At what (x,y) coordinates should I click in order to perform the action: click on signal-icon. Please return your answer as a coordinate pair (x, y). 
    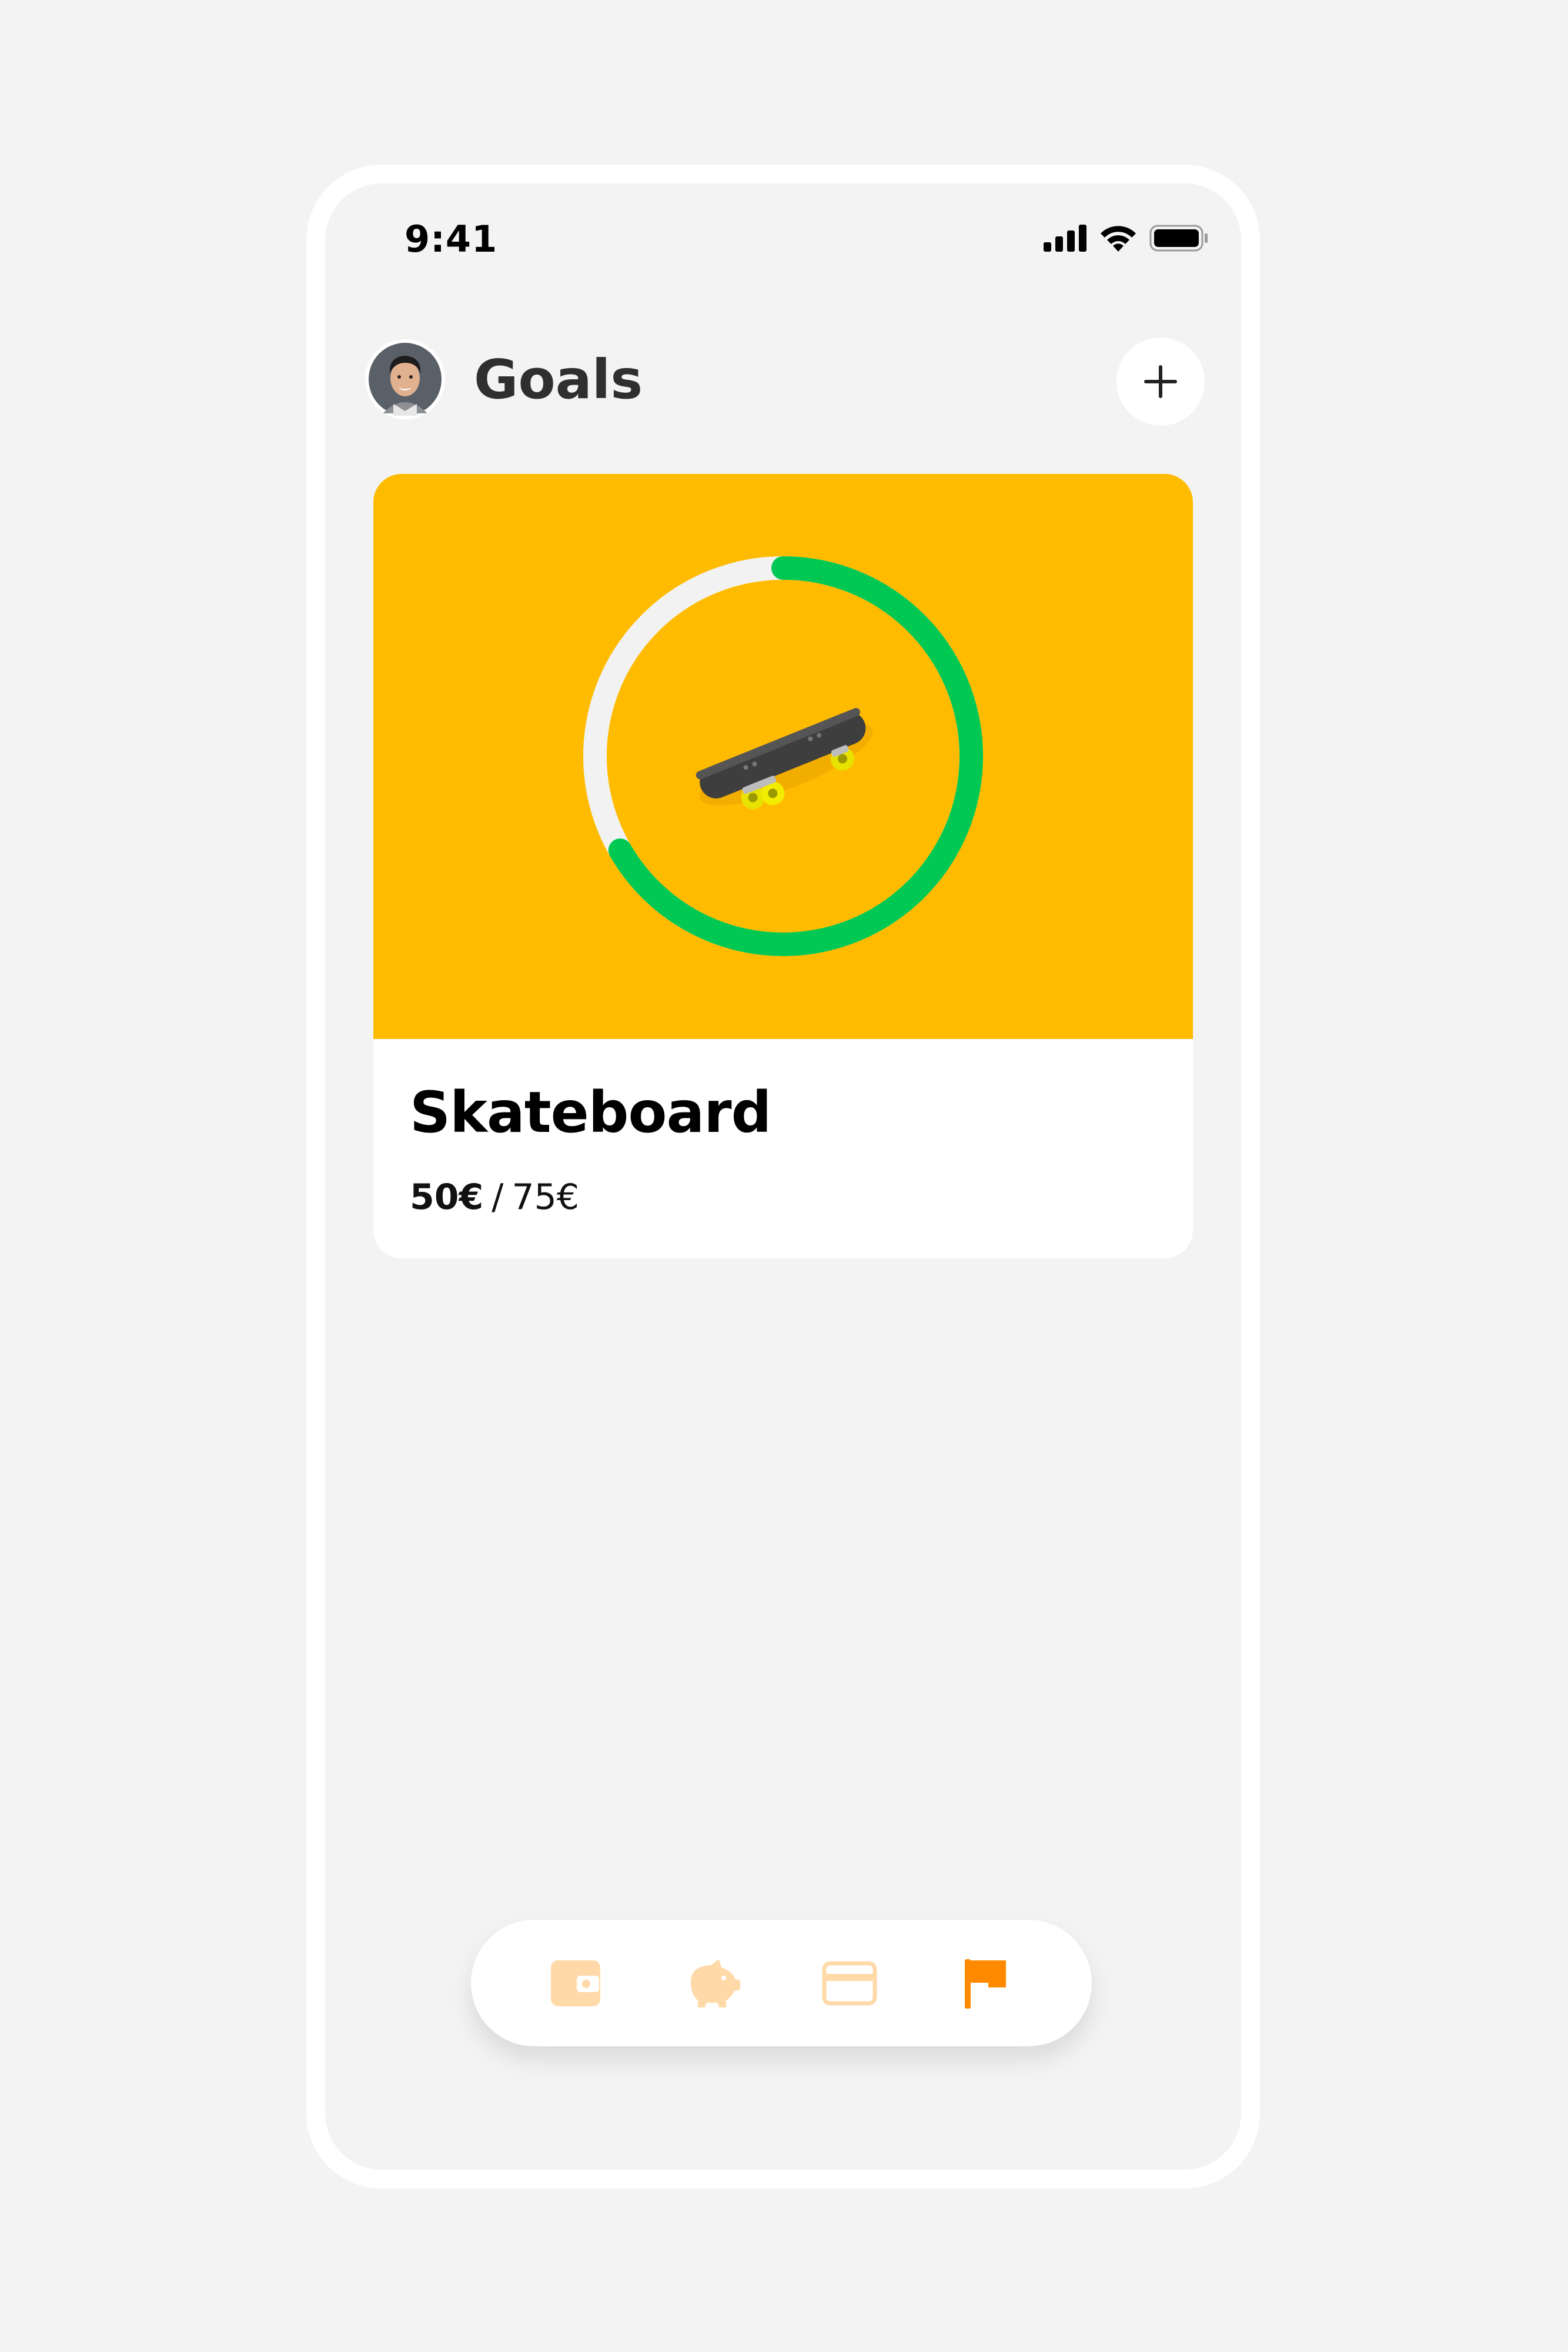
    Looking at the image, I should click on (1065, 238).